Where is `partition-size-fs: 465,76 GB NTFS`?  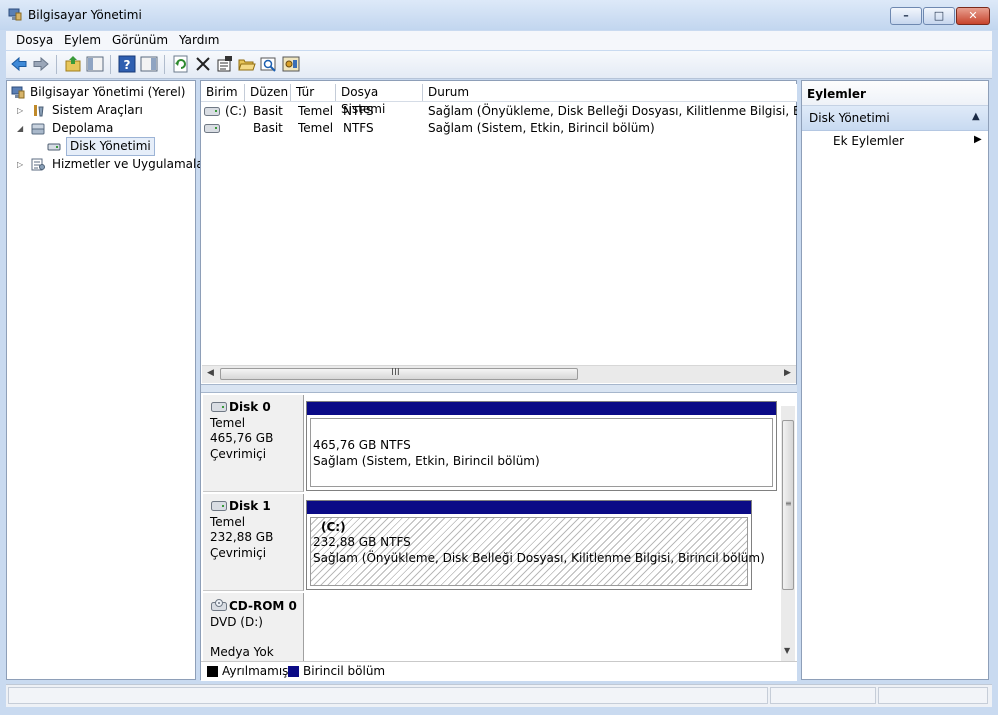 partition-size-fs: 465,76 GB NTFS is located at coordinates (362, 445).